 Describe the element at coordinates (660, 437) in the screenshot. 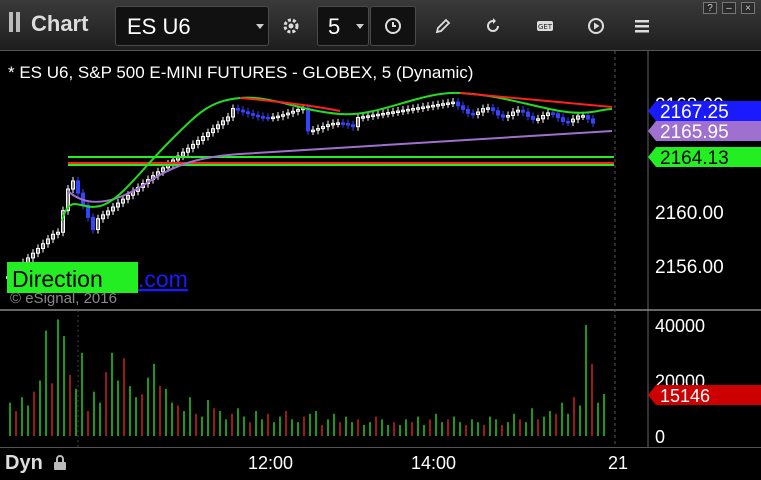

I see `volume-tick-label: 0` at that location.